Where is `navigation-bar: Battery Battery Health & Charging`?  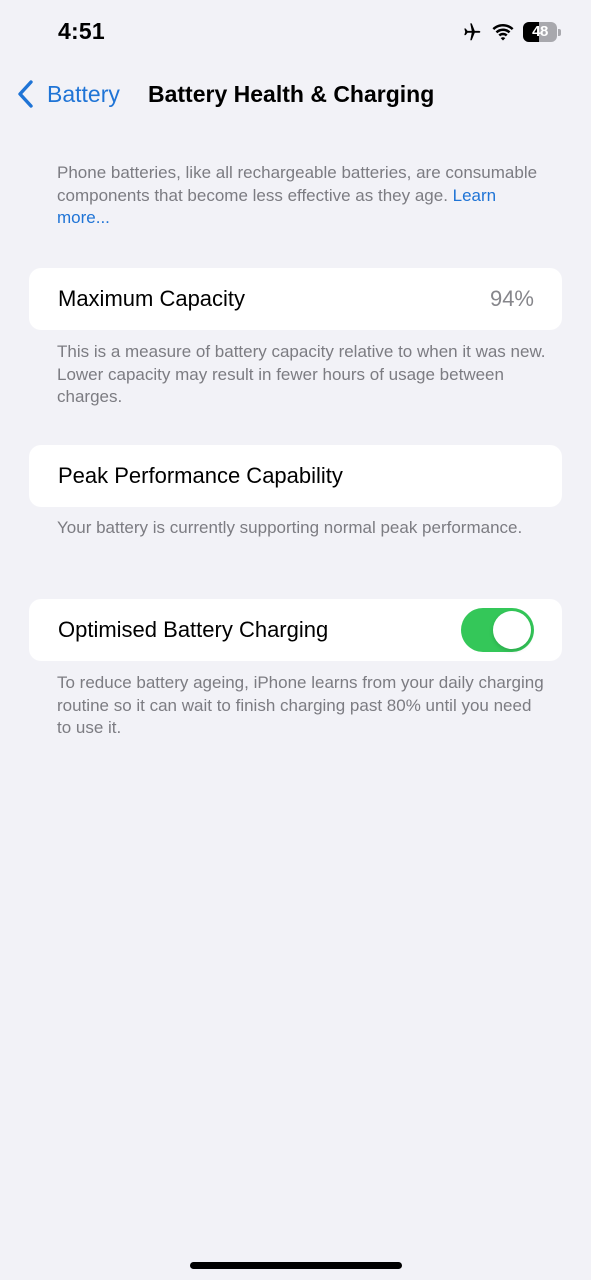 navigation-bar: Battery Battery Health & Charging is located at coordinates (295, 96).